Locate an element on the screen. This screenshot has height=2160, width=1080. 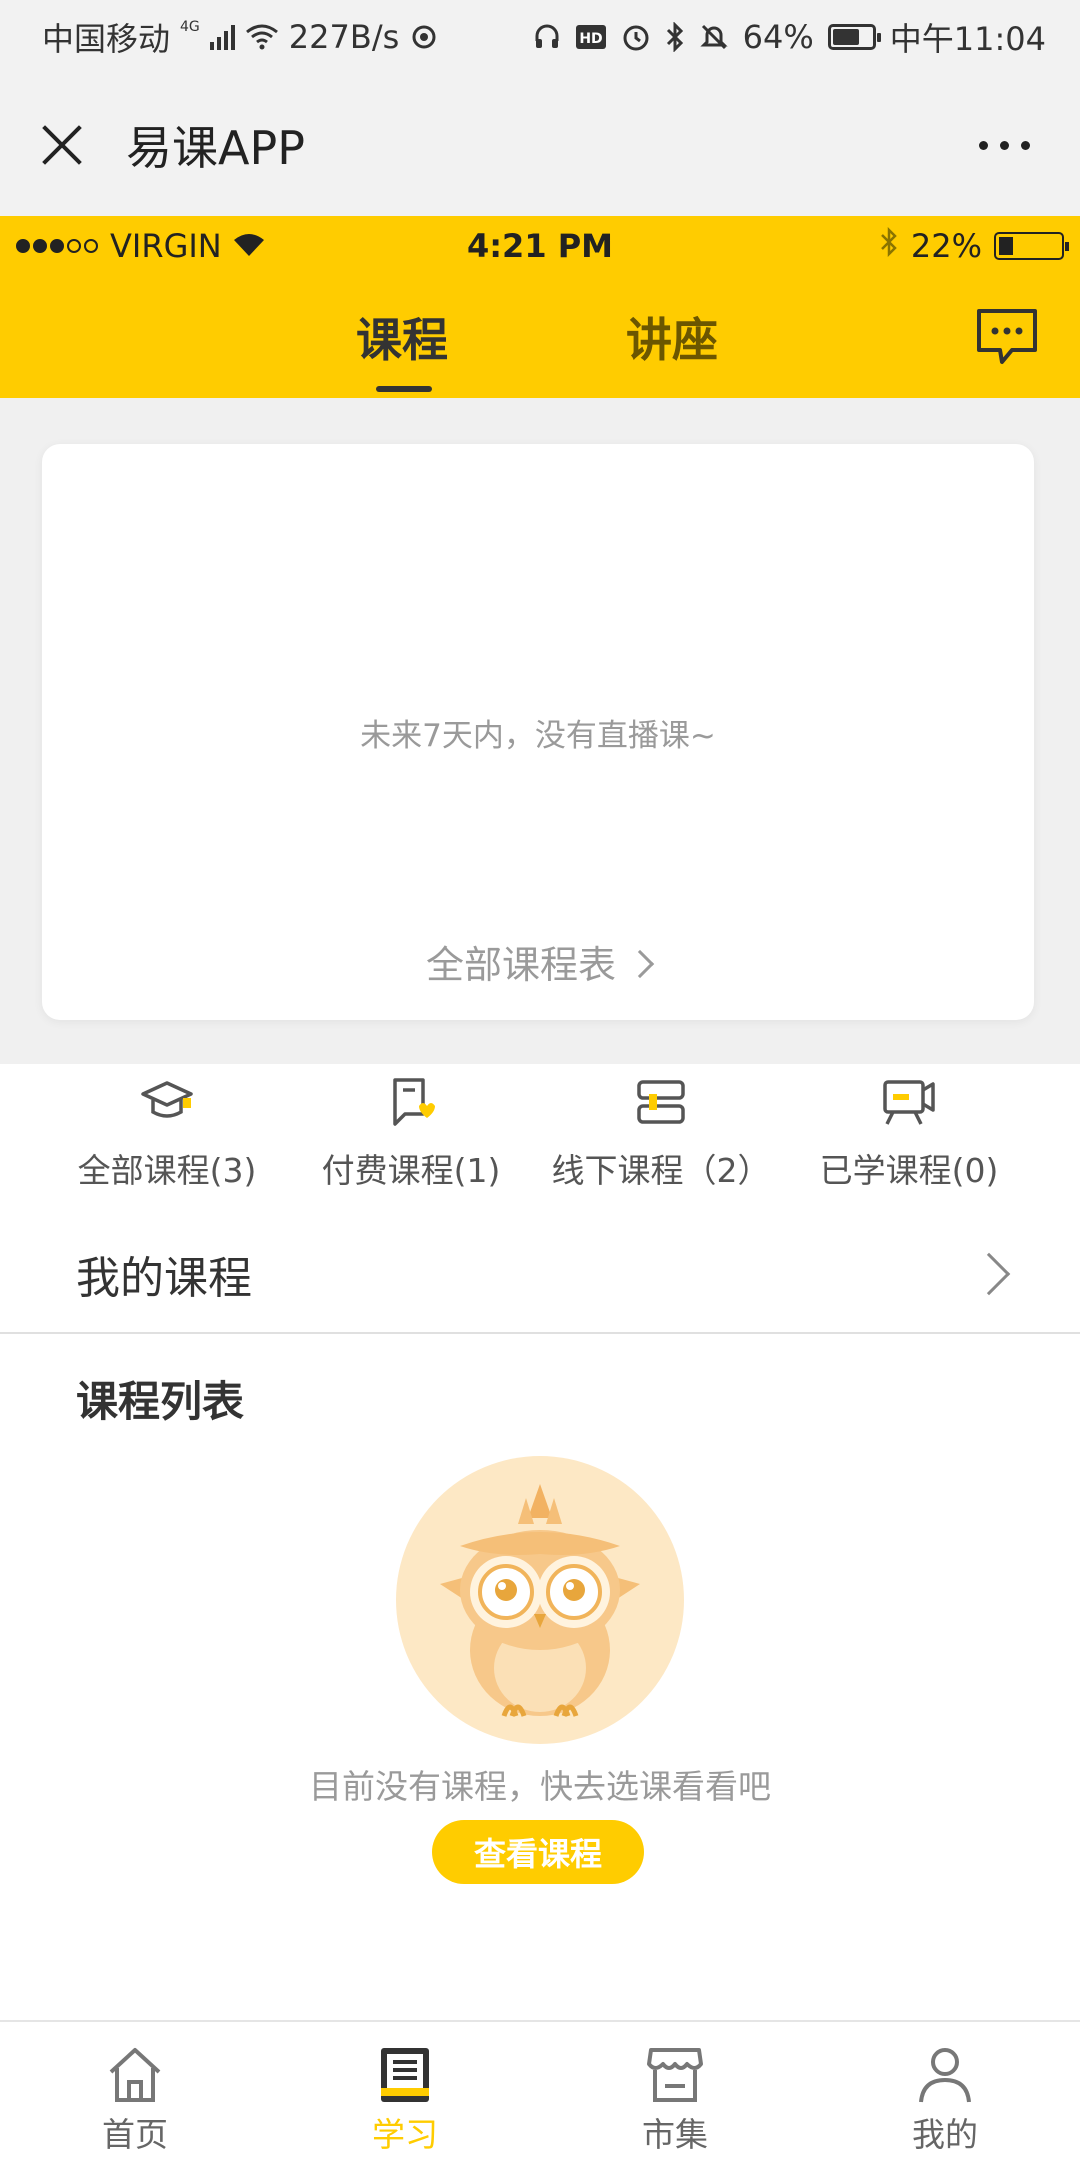
page-title: 易课APP is located at coordinates (215, 148).